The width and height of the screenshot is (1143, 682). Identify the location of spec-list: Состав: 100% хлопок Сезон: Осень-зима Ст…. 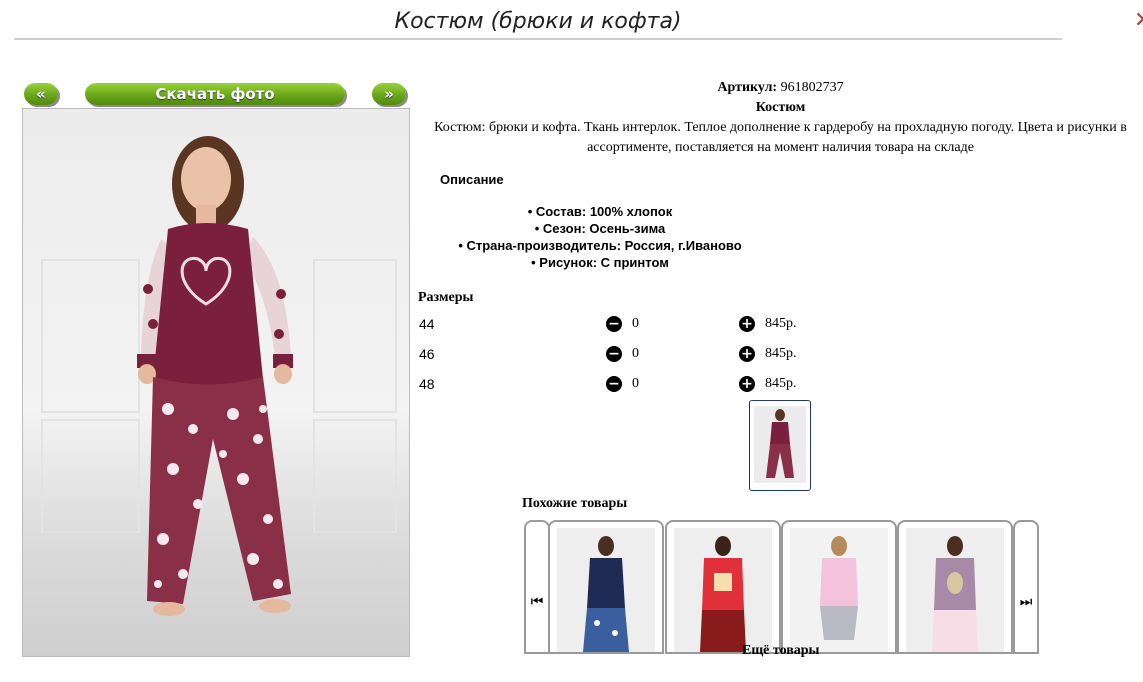
(600, 237).